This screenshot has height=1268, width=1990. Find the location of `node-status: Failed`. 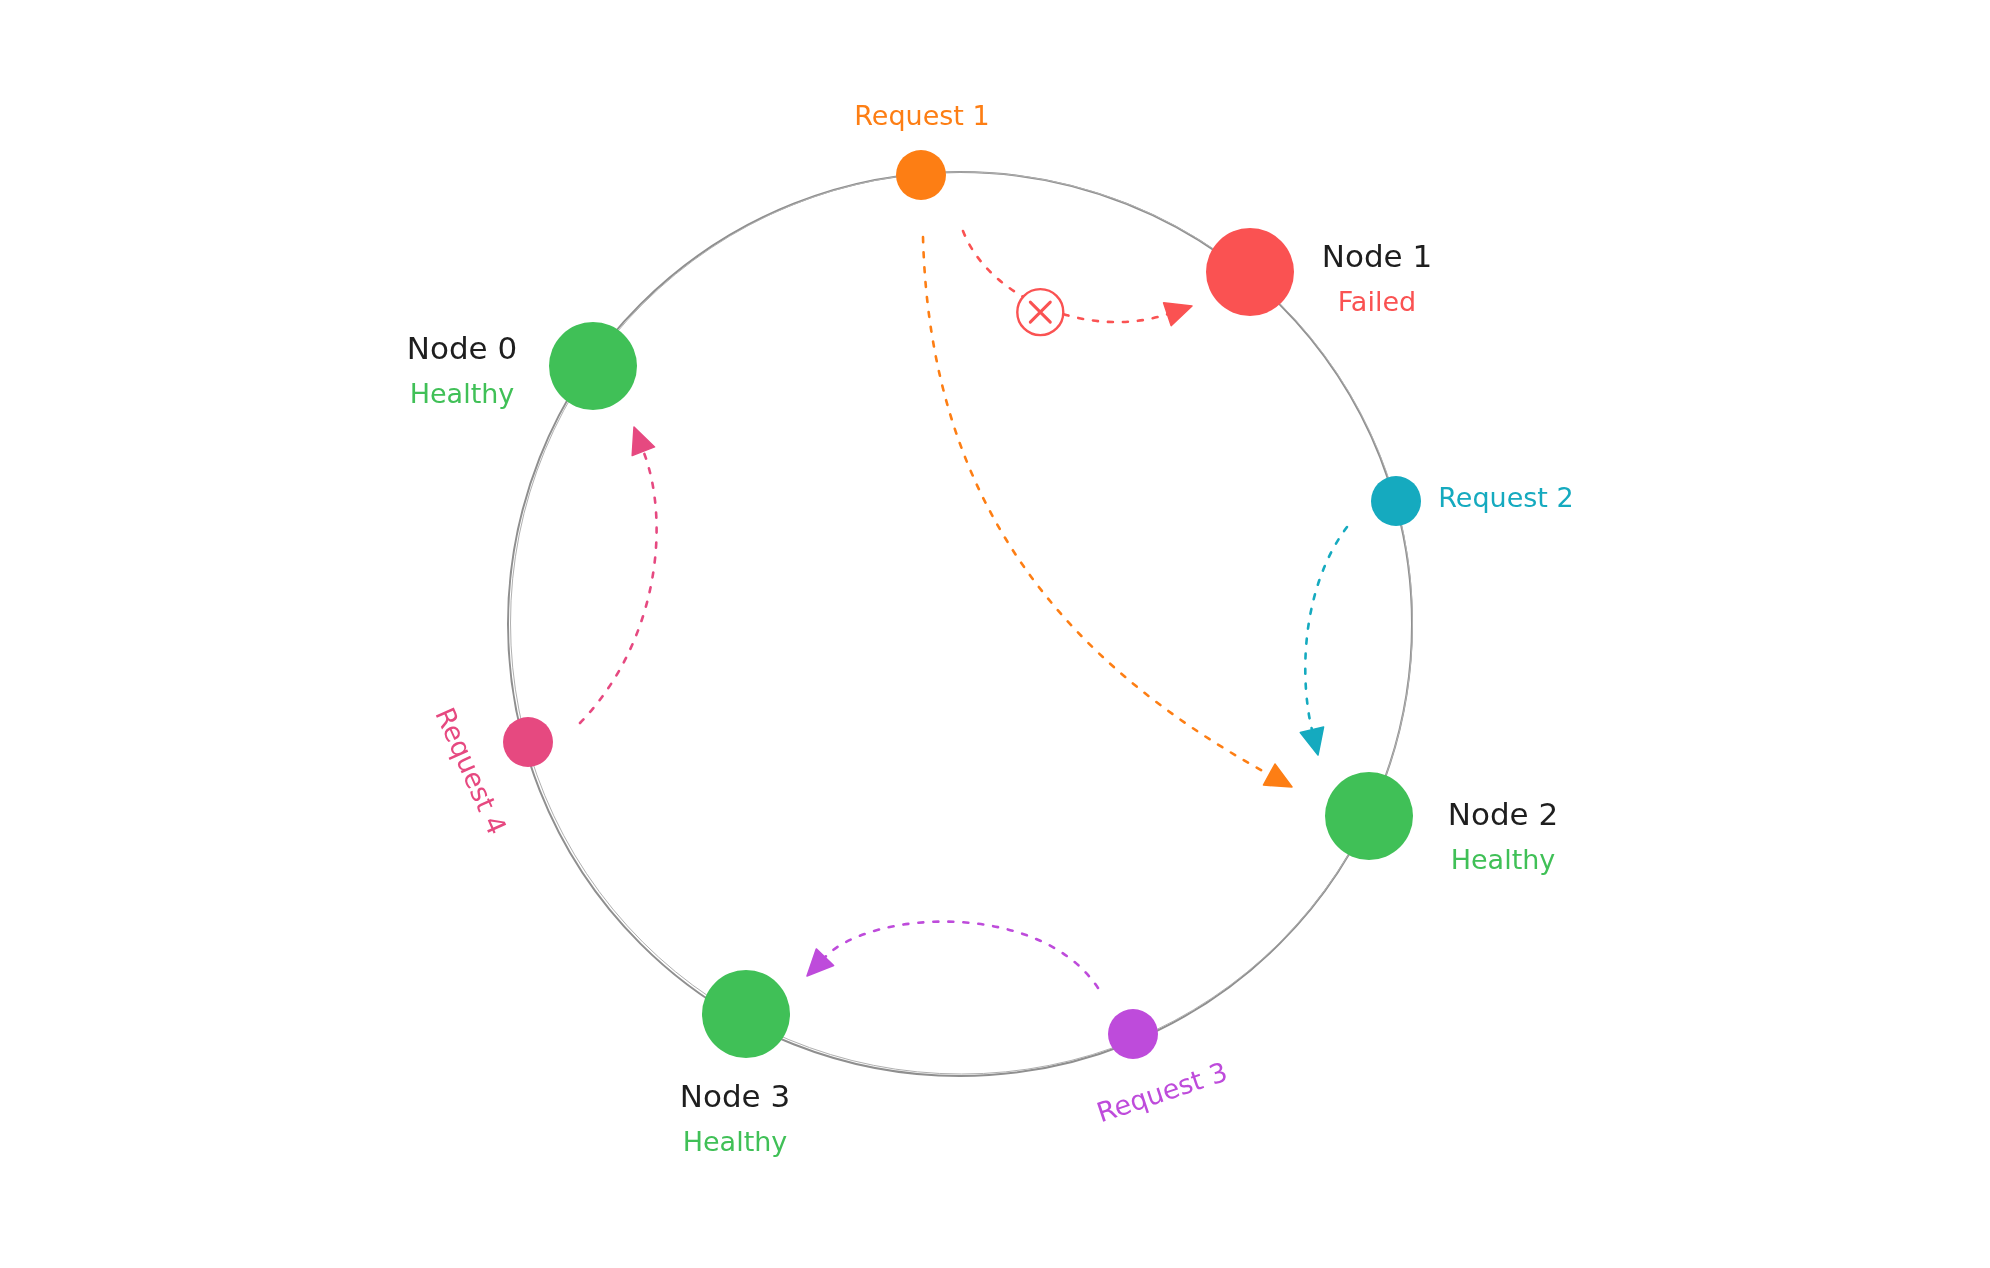

node-status: Failed is located at coordinates (1377, 301).